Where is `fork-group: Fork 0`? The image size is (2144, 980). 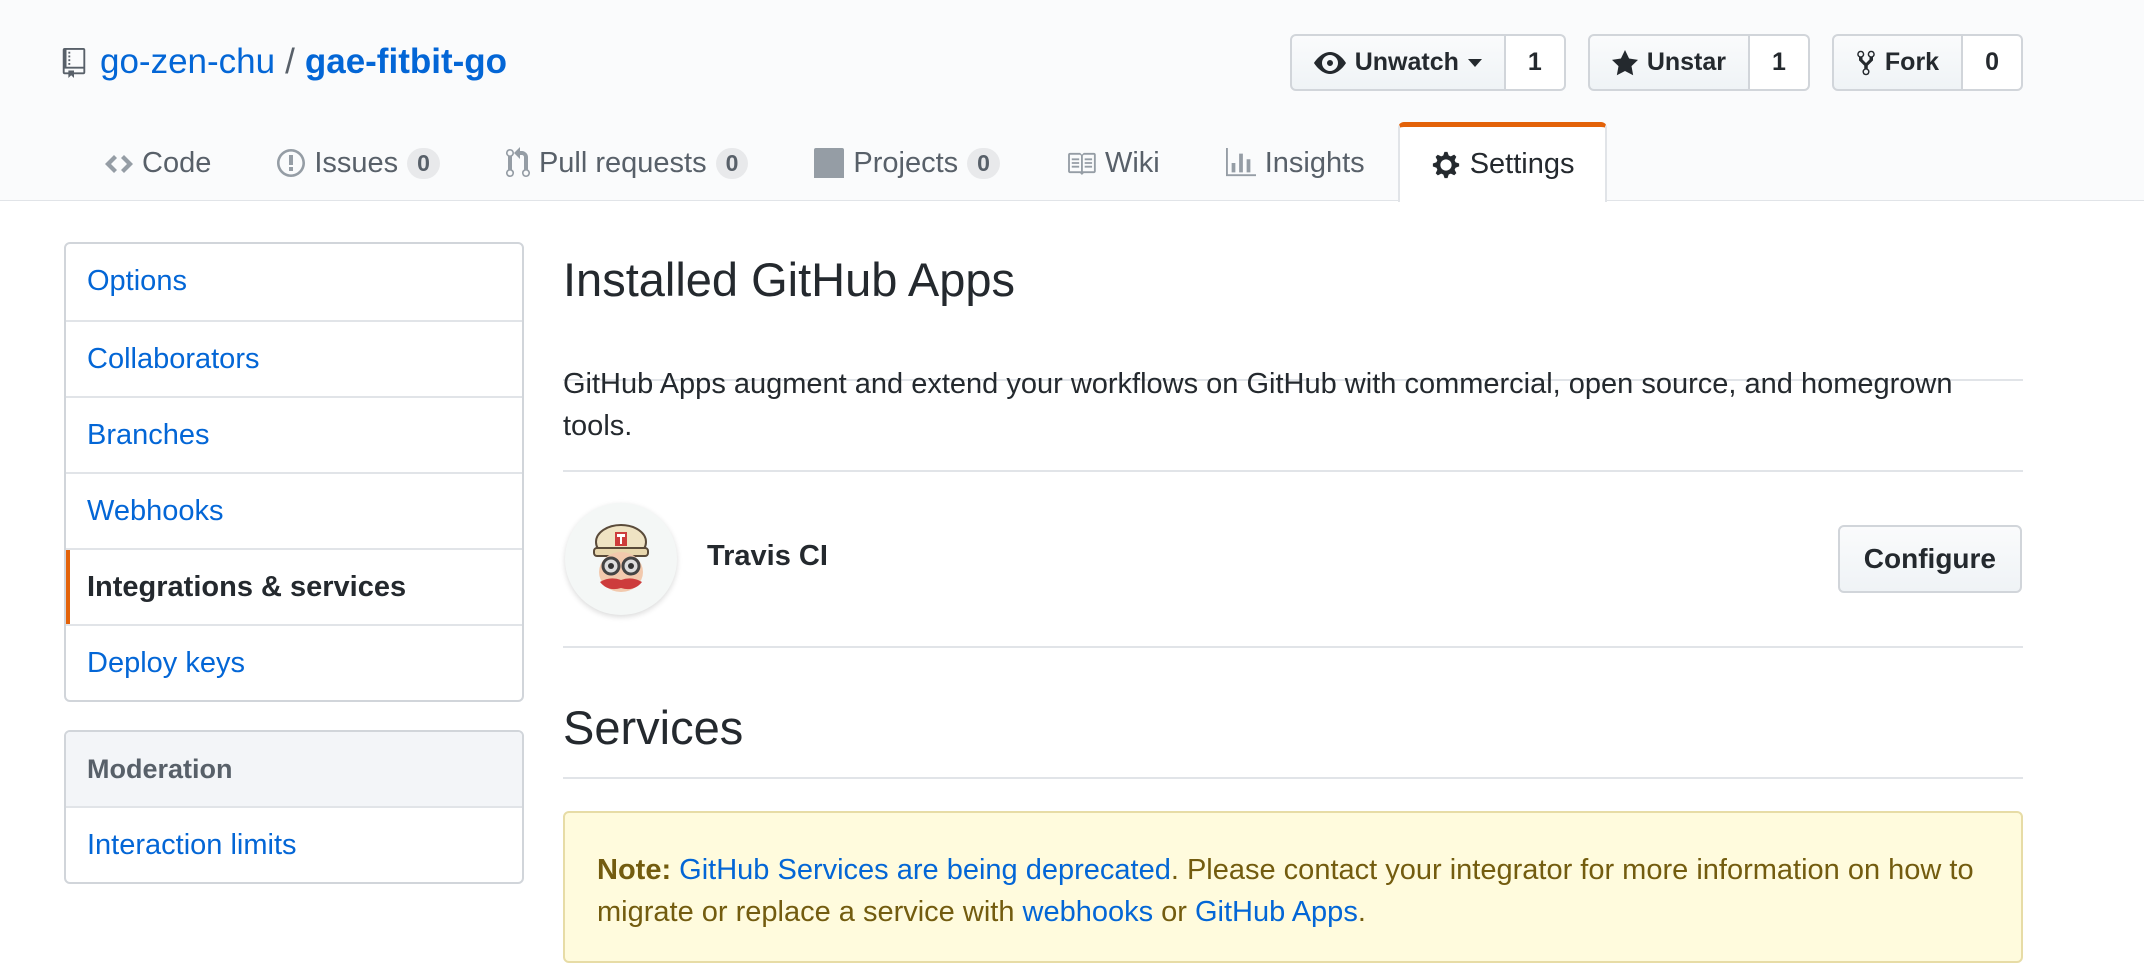
fork-group: Fork 0 is located at coordinates (1927, 62).